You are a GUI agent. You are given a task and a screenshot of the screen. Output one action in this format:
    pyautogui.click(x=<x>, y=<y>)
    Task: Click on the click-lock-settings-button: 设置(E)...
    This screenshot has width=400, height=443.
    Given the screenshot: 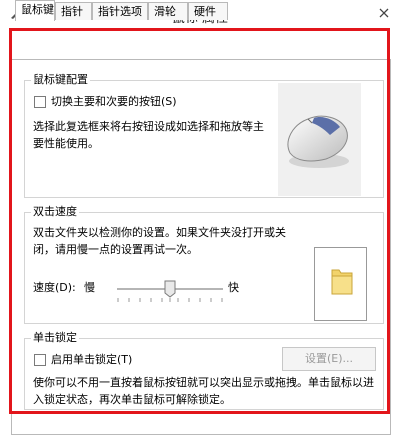 What is the action you would take?
    pyautogui.click(x=329, y=359)
    